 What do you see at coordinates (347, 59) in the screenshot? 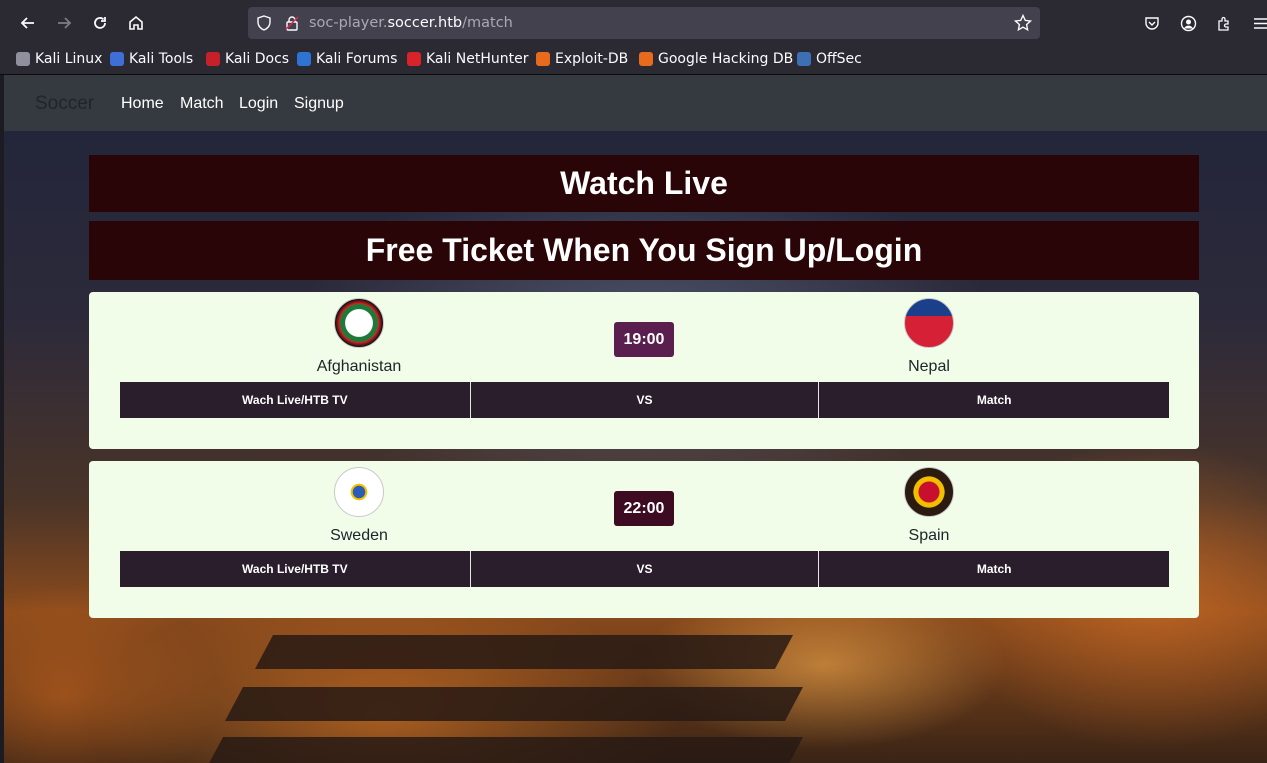
I see `bookmark-kali-forums: Kali Forums` at bounding box center [347, 59].